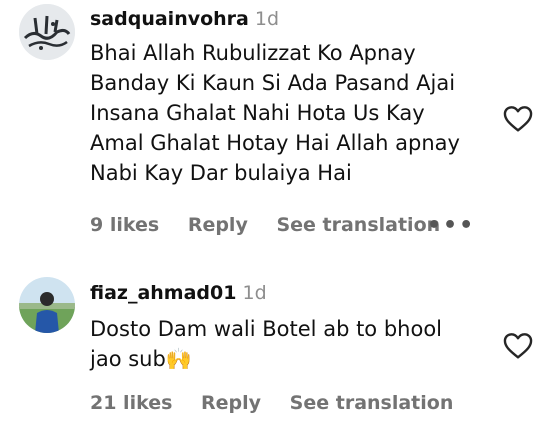  Describe the element at coordinates (169, 19) in the screenshot. I see `username: sadquainvohra` at that location.